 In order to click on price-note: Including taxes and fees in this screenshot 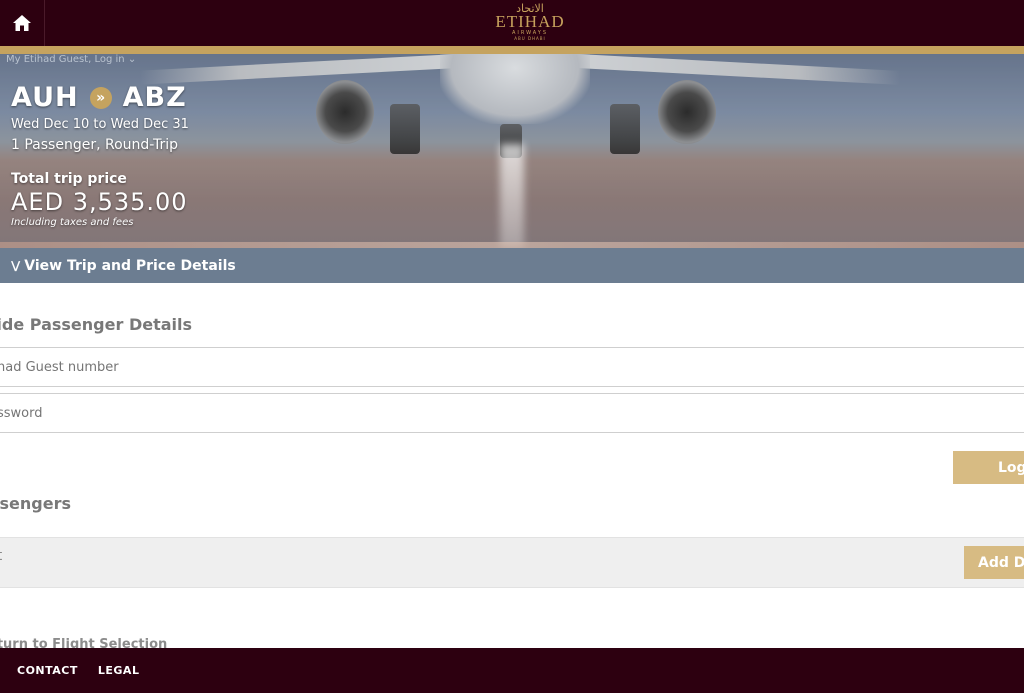, I will do `click(72, 222)`.